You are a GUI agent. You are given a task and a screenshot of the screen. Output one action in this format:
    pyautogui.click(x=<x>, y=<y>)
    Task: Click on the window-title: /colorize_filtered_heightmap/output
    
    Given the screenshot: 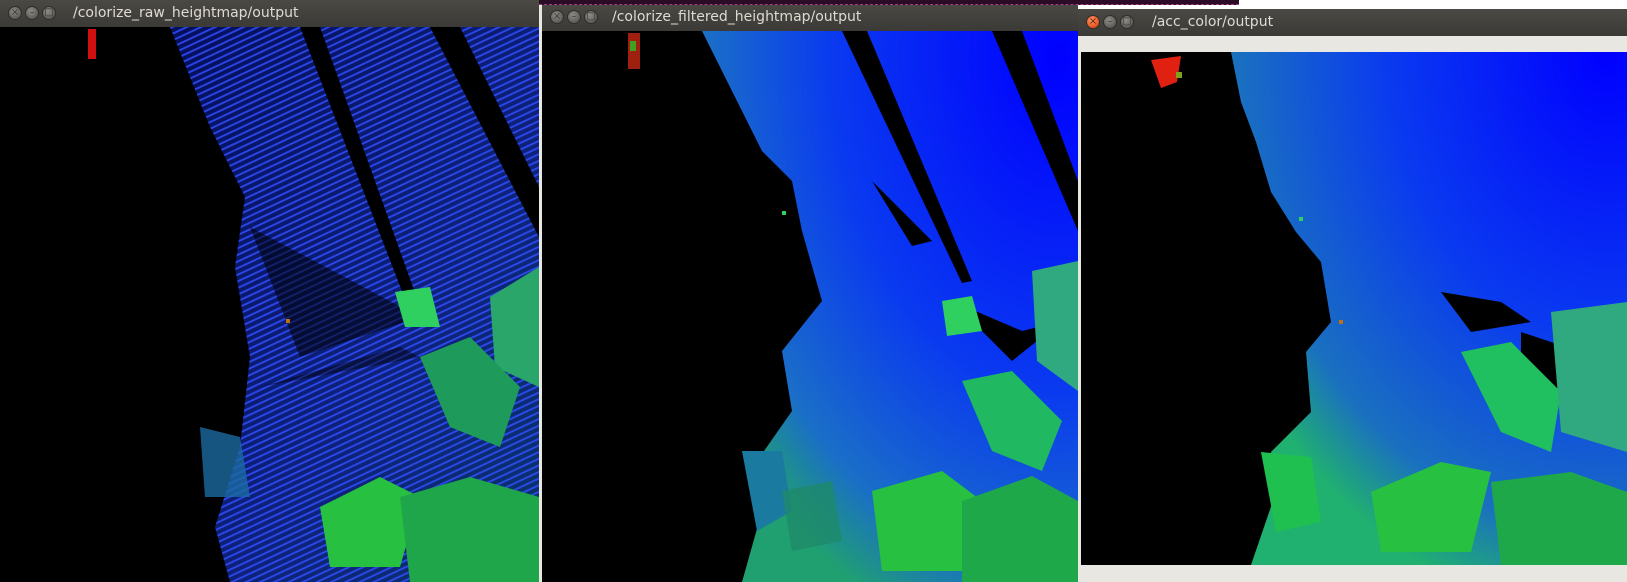 What is the action you would take?
    pyautogui.click(x=737, y=17)
    